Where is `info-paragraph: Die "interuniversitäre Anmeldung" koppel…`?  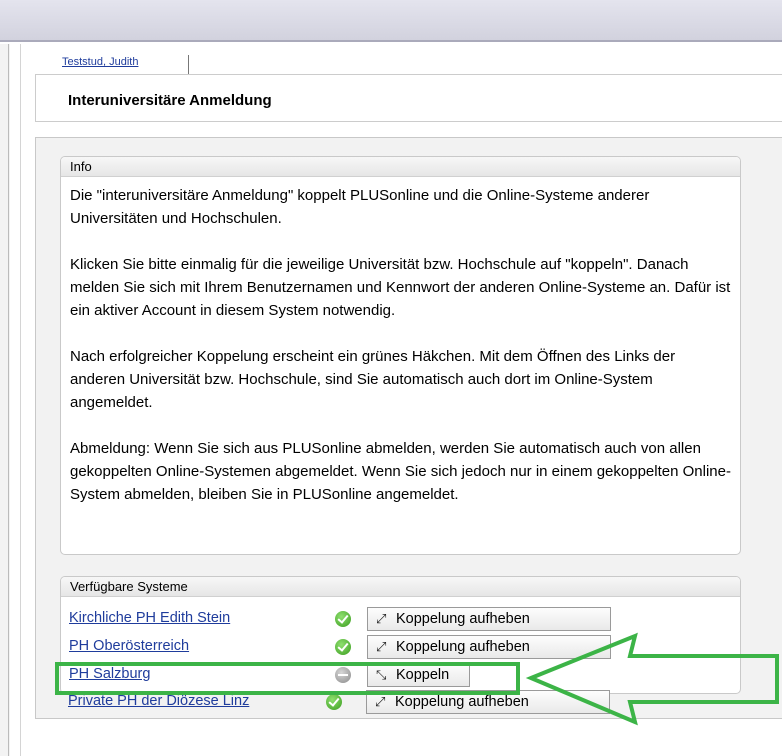
info-paragraph: Die "interuniversitäre Anmeldung" koppel… is located at coordinates (360, 207).